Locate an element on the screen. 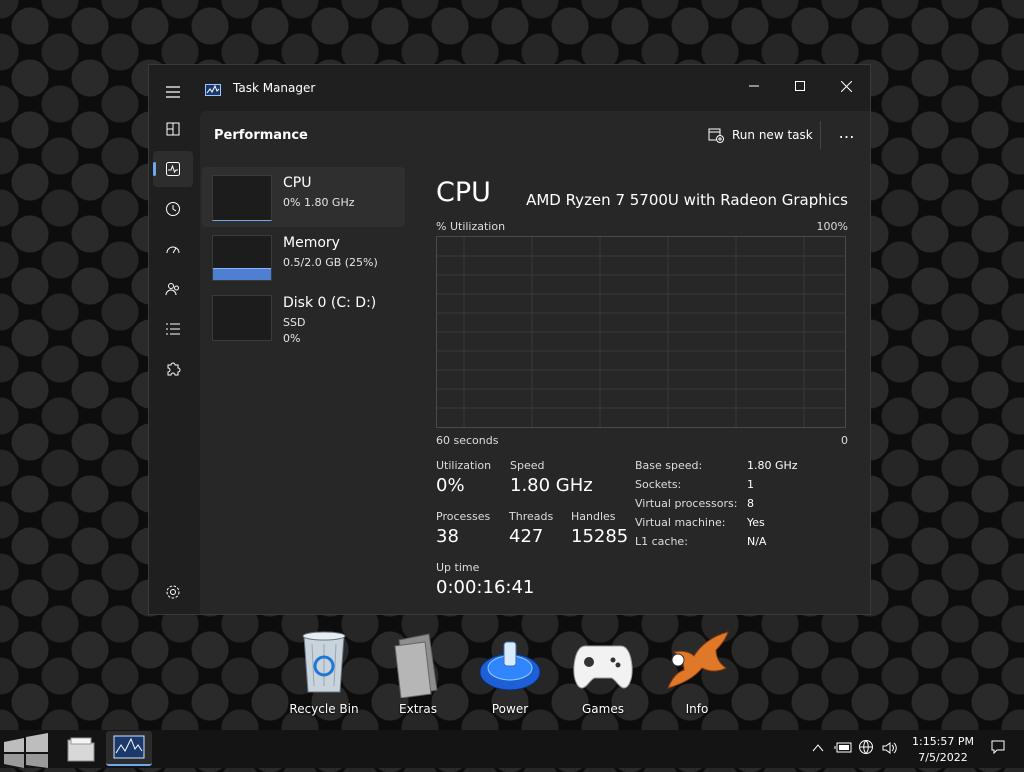 Image resolution: width=1024 pixels, height=772 pixels. time-axis-label: 60 seconds is located at coordinates (467, 440).